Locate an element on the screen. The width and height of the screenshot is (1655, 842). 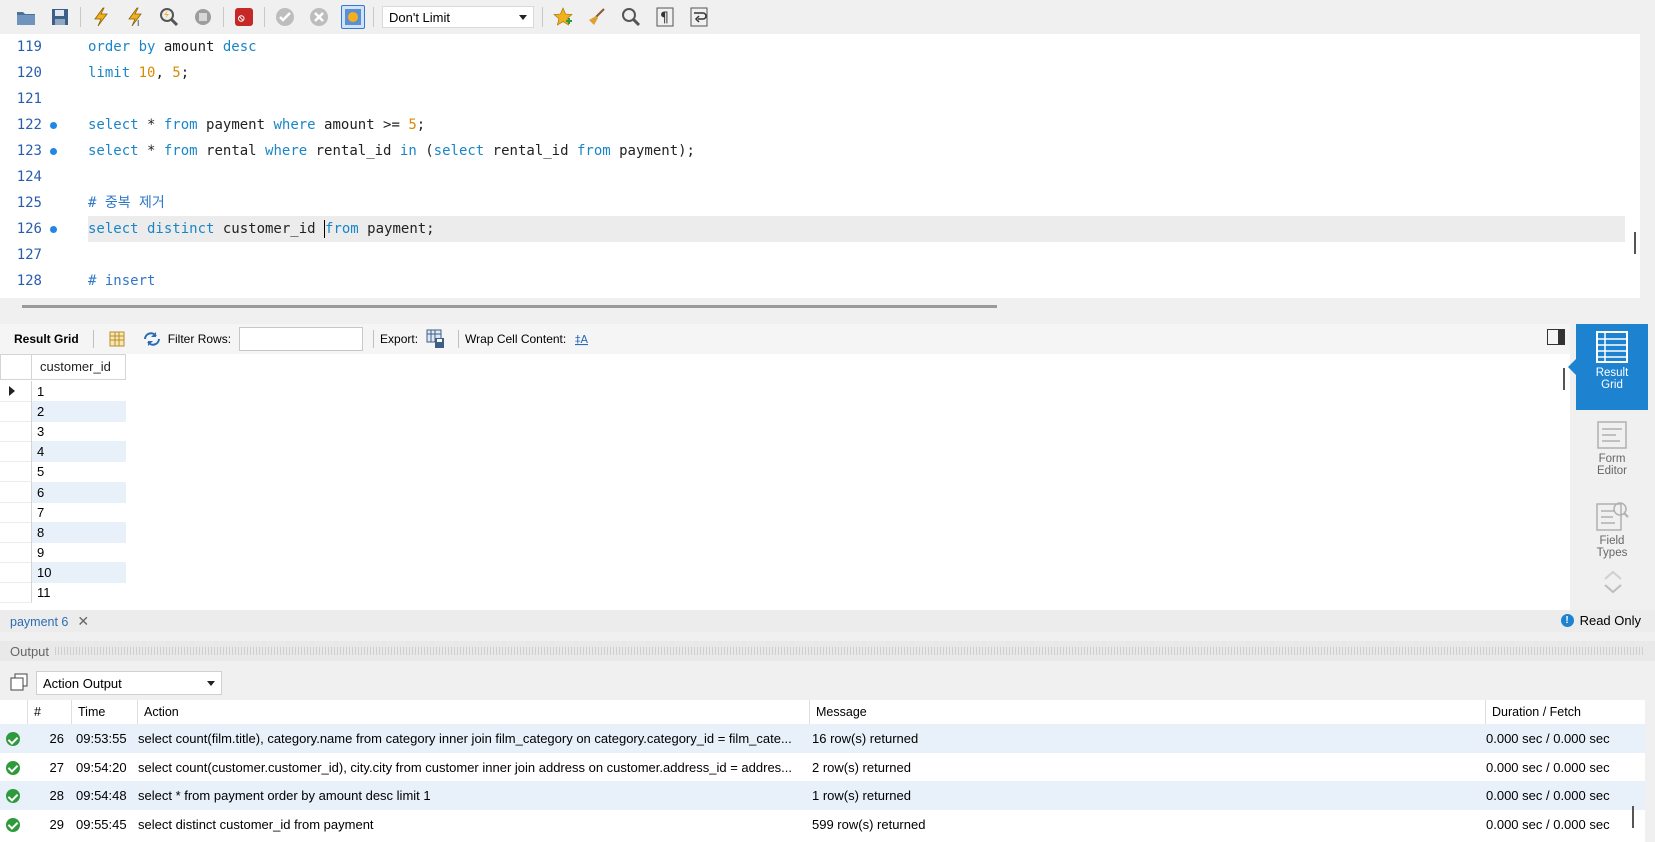
grid-cell: 4 is located at coordinates (79, 452).